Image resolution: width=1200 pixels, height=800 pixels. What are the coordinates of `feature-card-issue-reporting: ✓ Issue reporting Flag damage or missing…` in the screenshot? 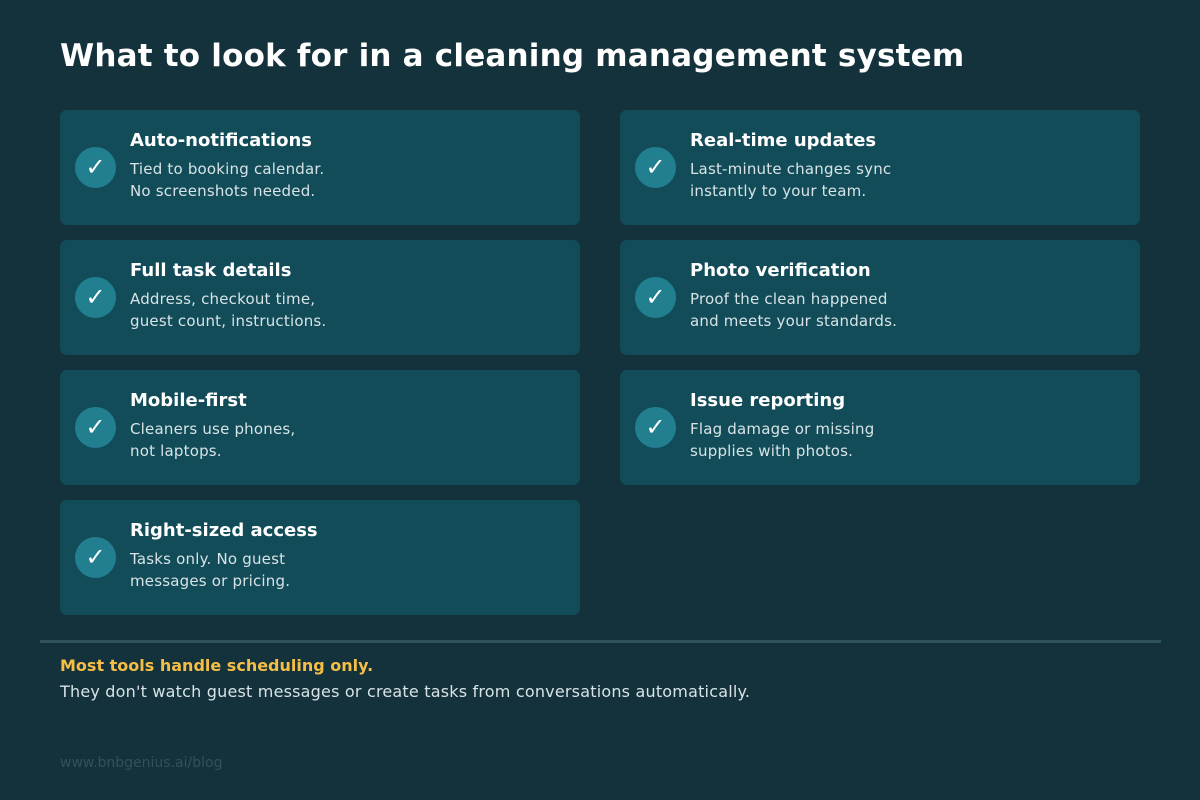 It's located at (880, 427).